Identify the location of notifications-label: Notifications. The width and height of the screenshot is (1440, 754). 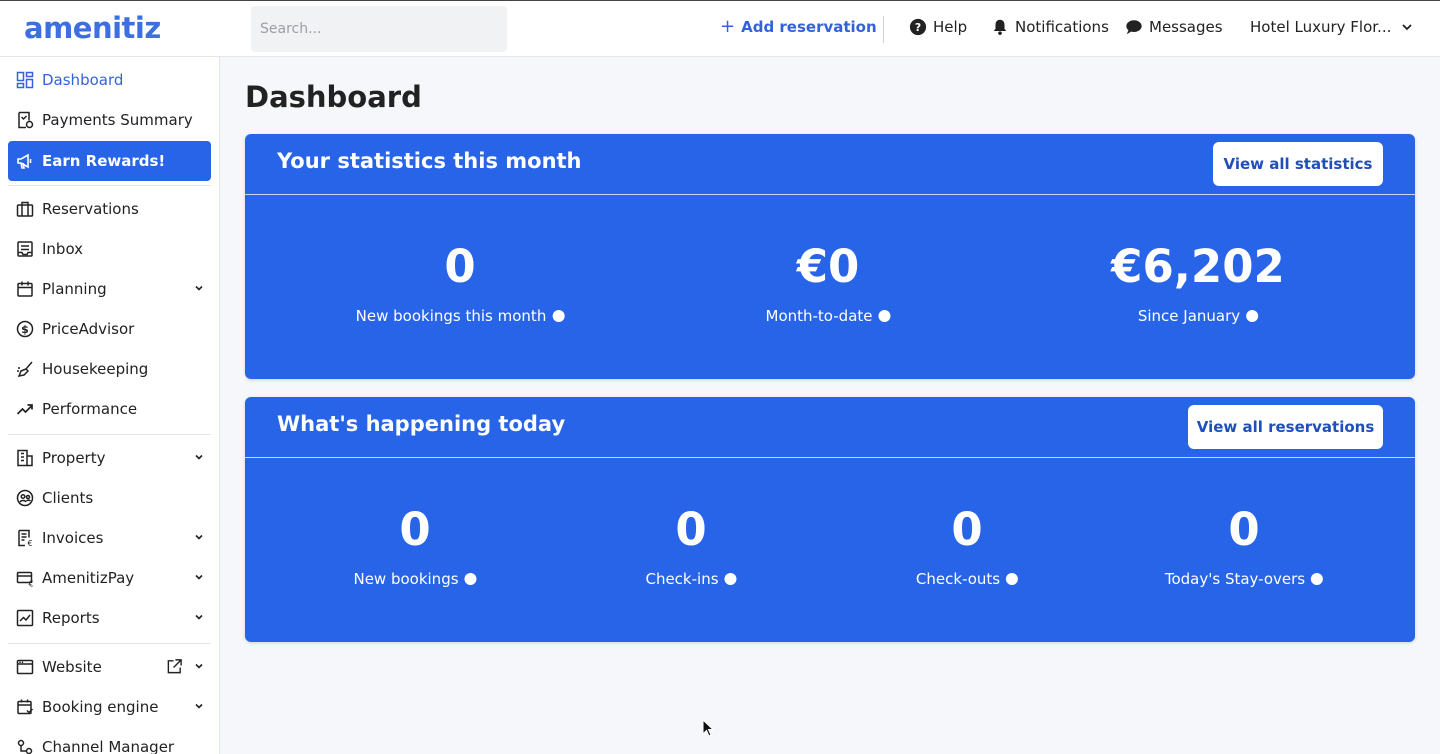
(1062, 27).